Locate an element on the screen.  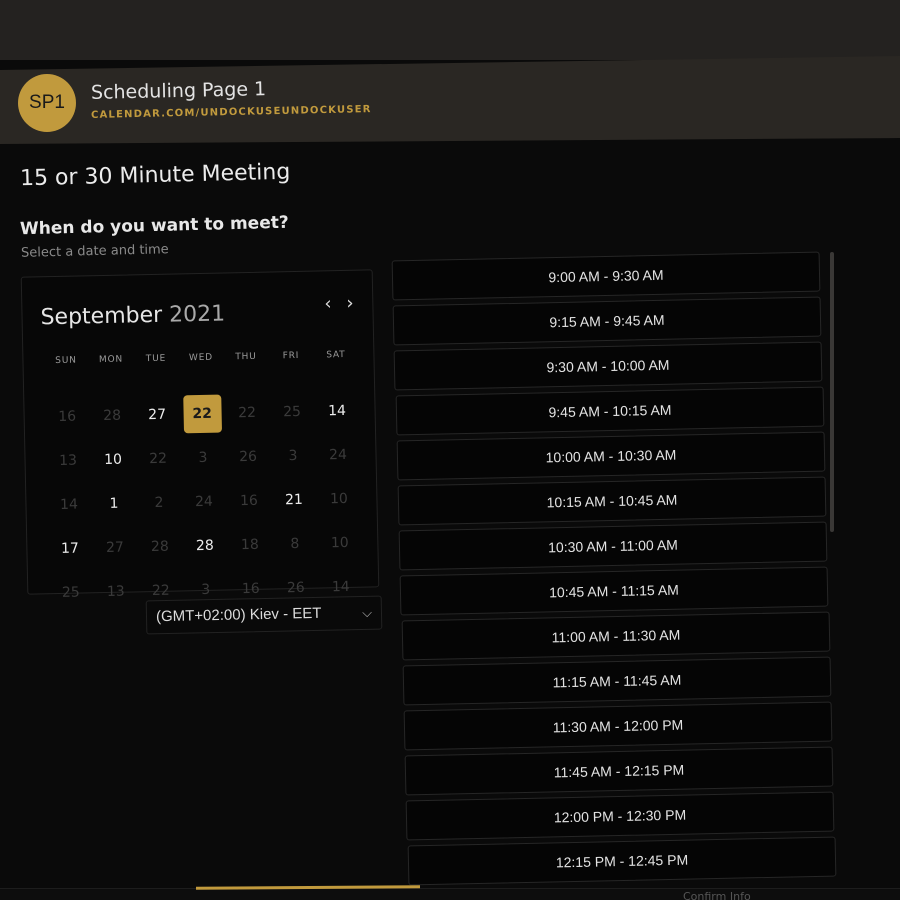
next-step-label: Confirm Info is located at coordinates (717, 895).